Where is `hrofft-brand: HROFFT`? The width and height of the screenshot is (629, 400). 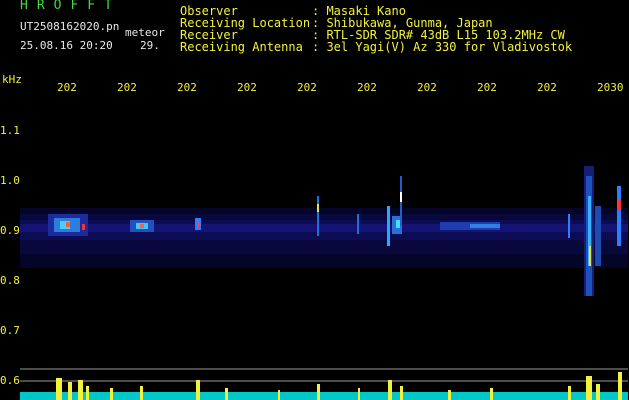
hrofft-brand: HROFFT is located at coordinates (70, 6).